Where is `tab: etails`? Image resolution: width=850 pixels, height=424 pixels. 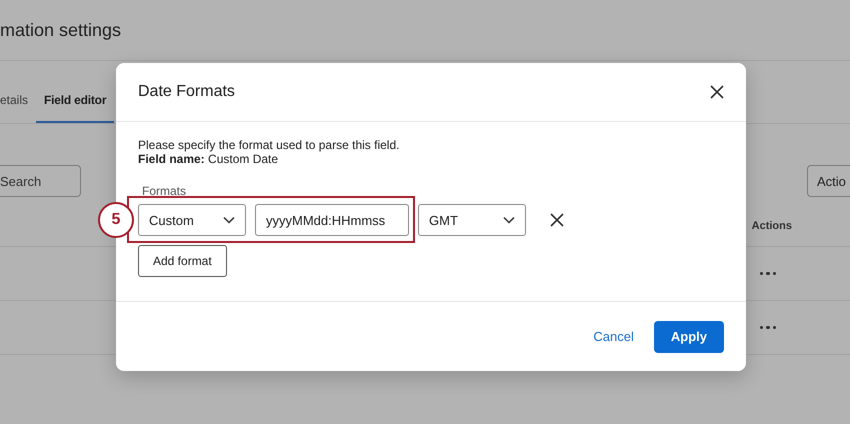 tab: etails is located at coordinates (18, 108).